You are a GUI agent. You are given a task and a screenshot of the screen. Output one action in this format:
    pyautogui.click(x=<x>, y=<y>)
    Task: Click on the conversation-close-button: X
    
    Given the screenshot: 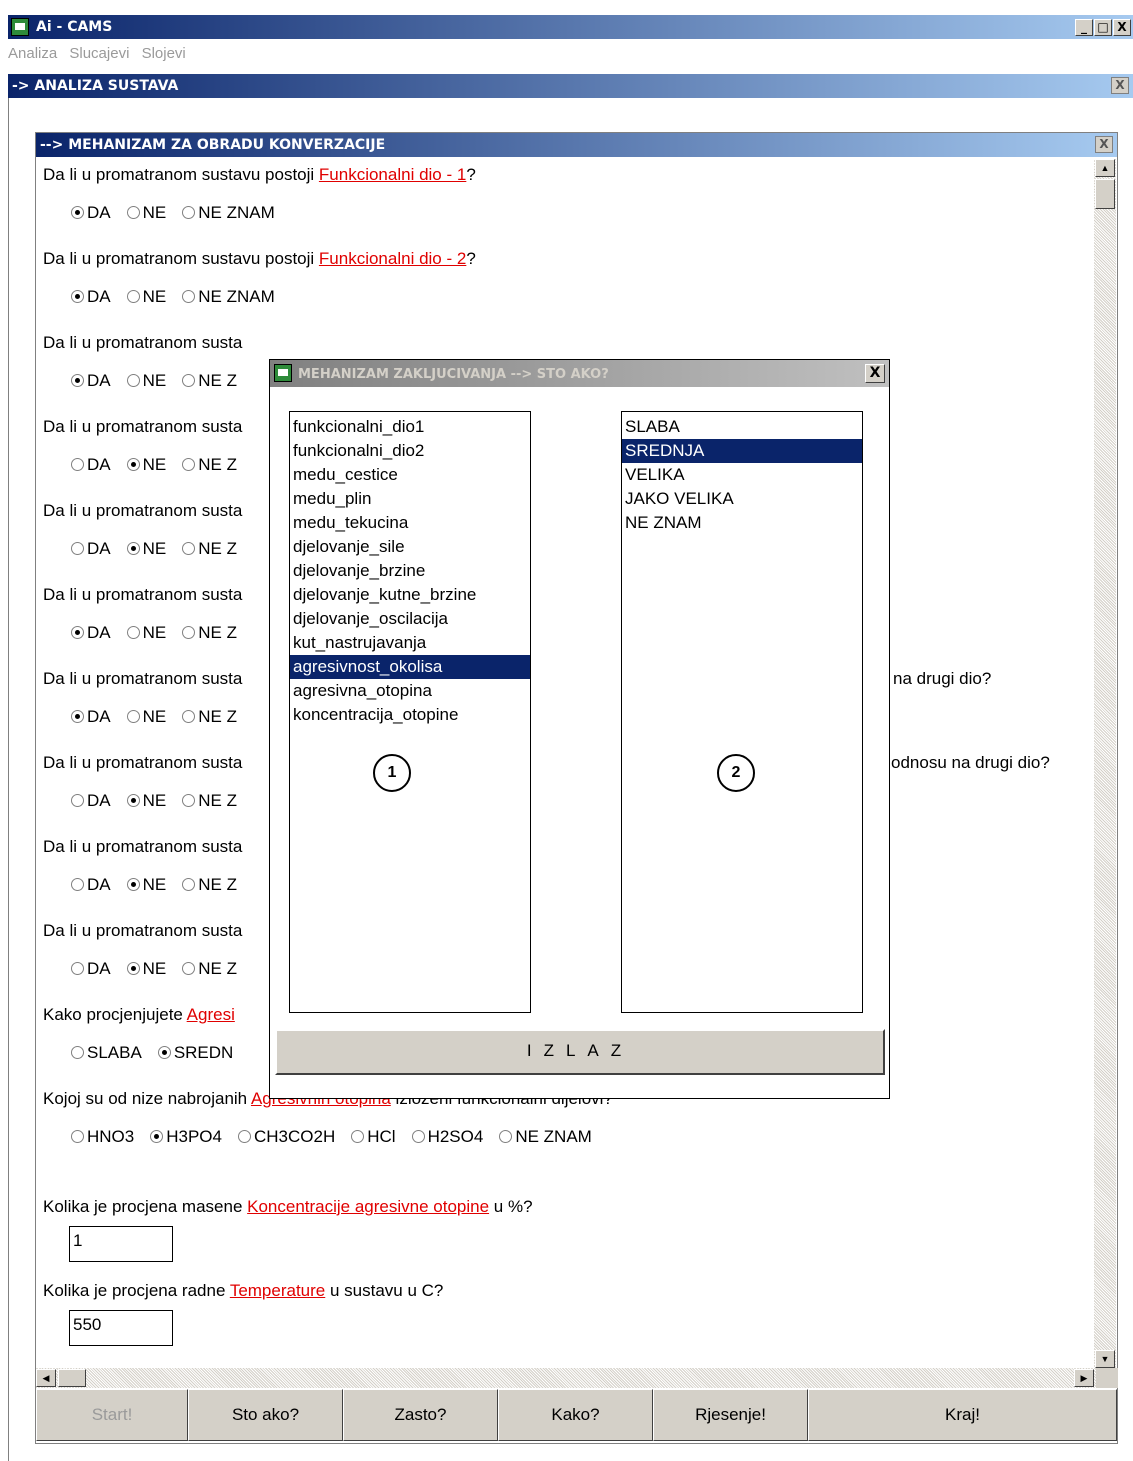 What is the action you would take?
    pyautogui.click(x=1104, y=144)
    